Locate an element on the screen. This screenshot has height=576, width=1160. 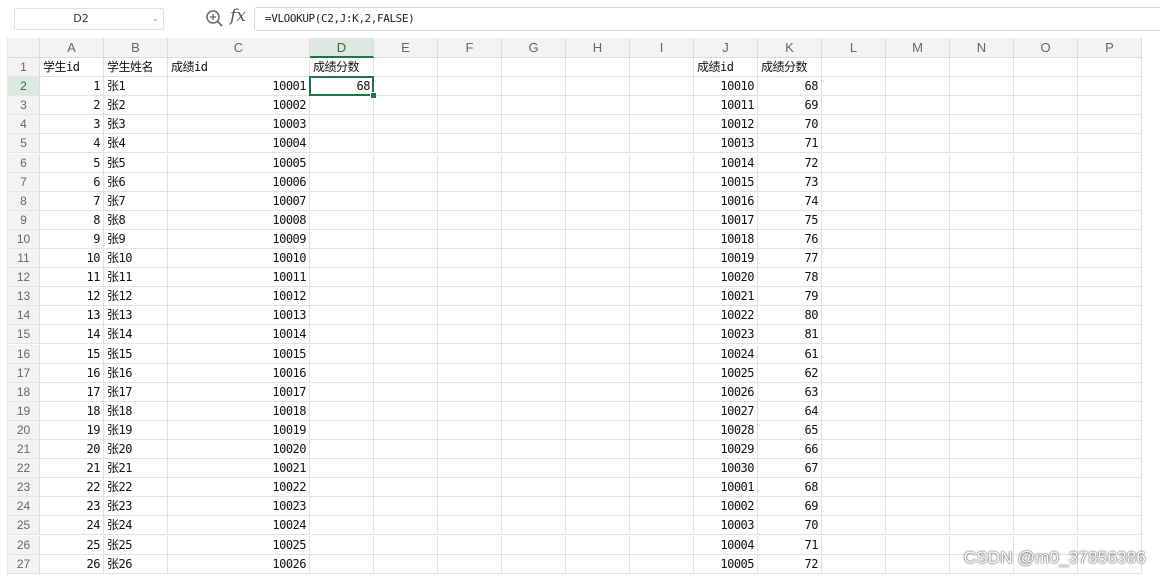
cell-l22 is located at coordinates (854, 469).